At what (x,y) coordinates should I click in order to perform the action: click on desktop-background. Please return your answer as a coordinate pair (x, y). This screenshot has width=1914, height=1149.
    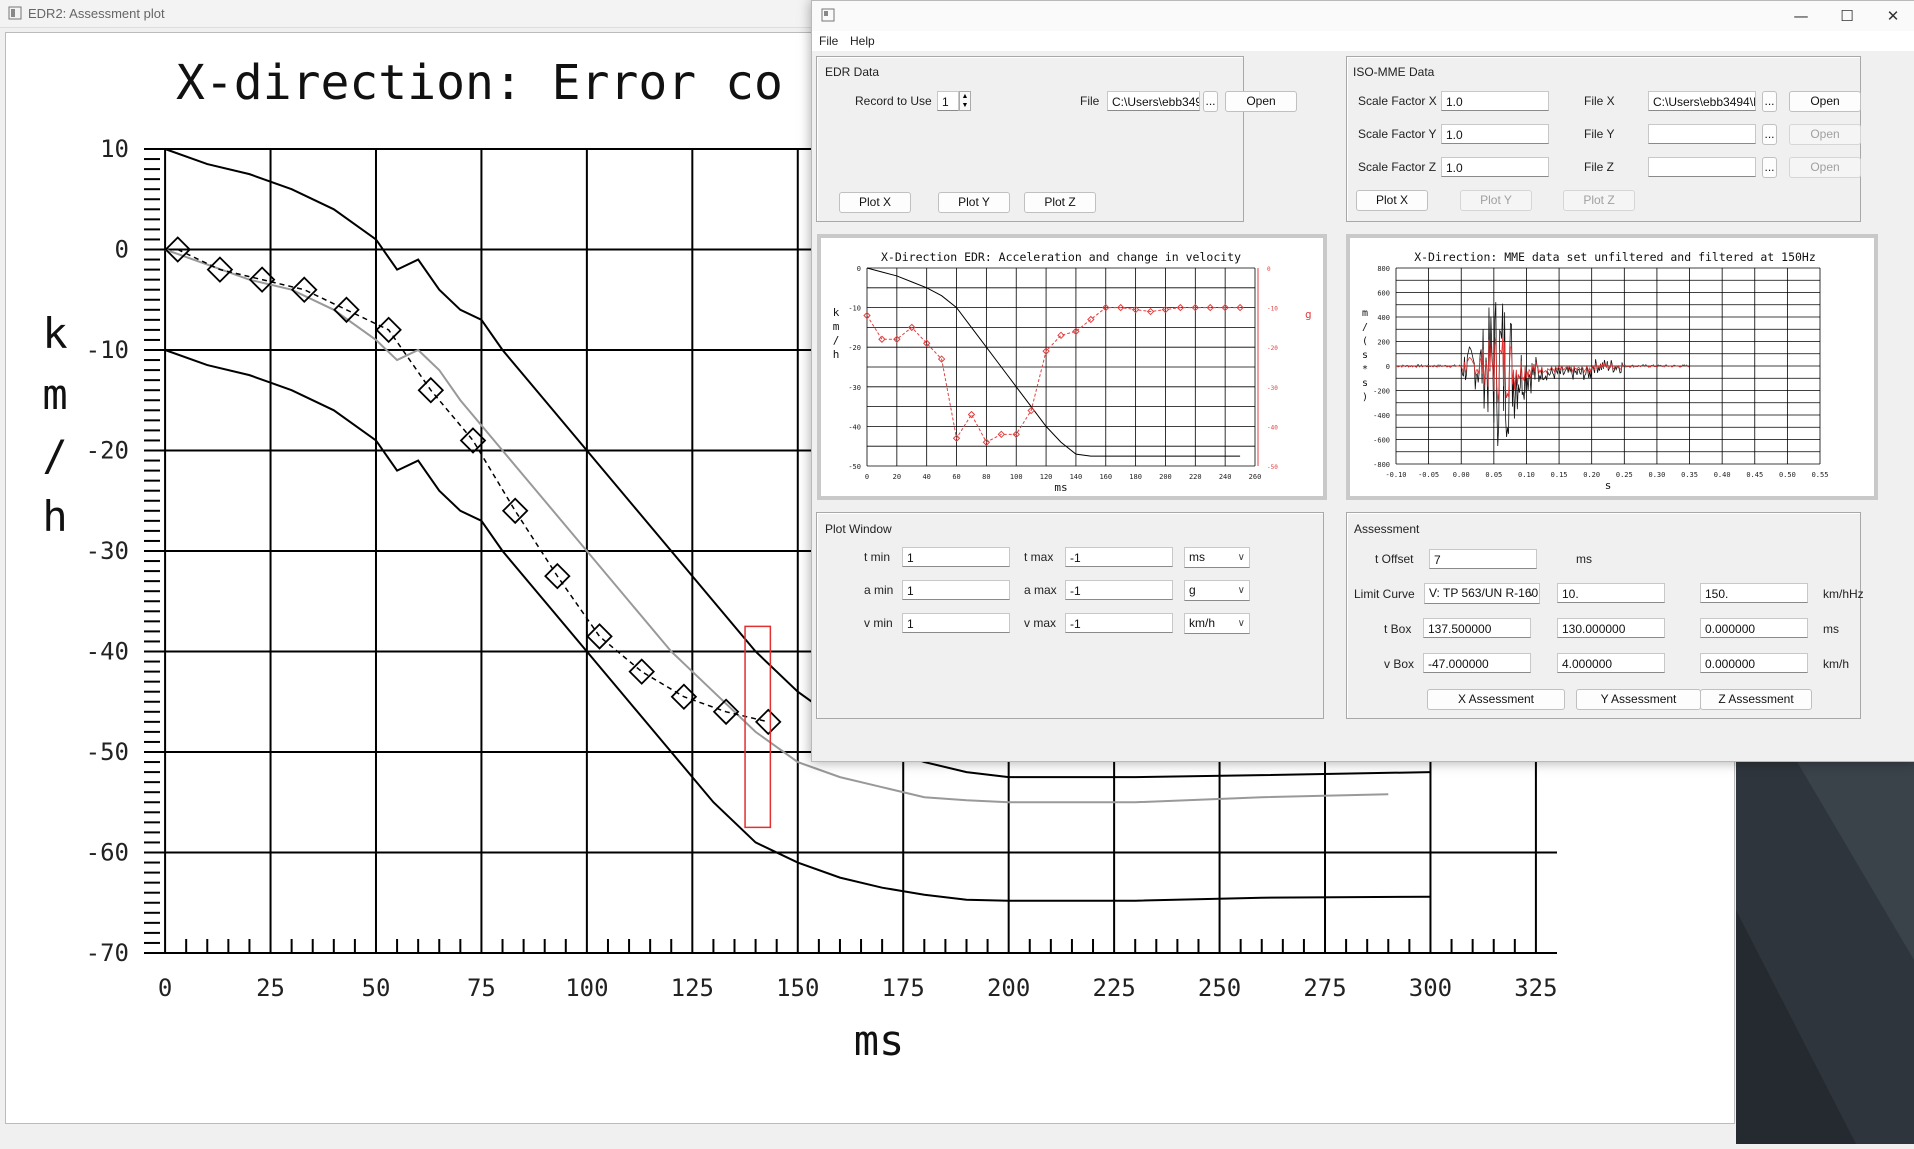
    Looking at the image, I should click on (1825, 952).